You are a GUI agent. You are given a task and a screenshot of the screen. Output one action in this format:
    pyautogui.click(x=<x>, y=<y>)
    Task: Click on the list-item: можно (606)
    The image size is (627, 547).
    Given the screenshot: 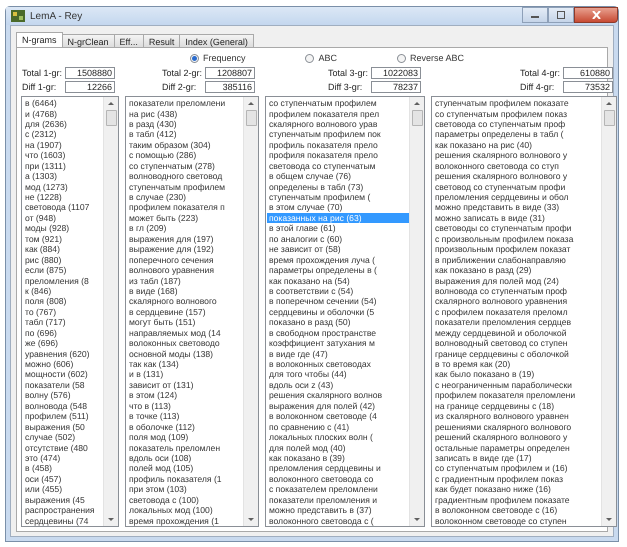 What is the action you would take?
    pyautogui.click(x=48, y=364)
    